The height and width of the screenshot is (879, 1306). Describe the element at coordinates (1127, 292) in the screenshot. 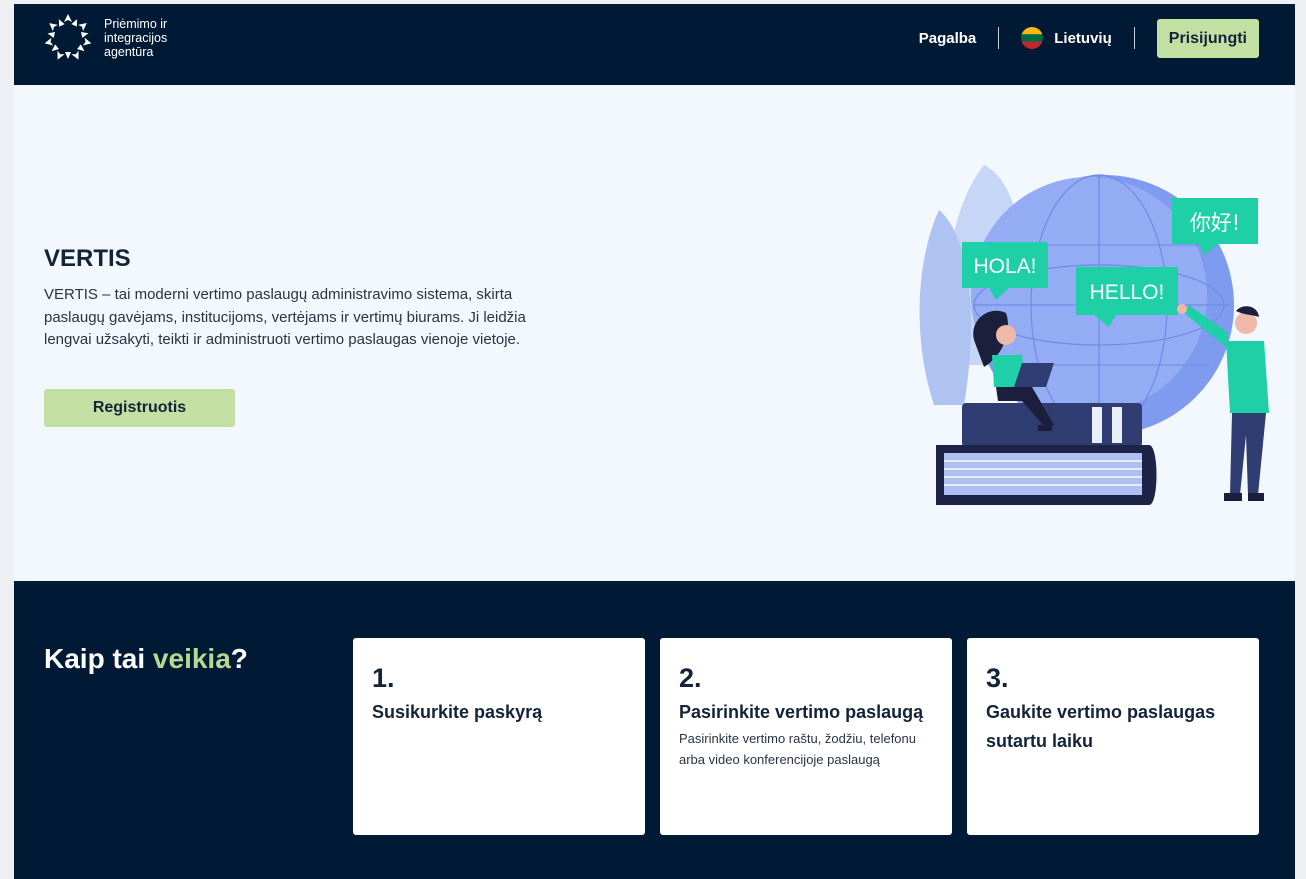

I see `svg-text: HELLO!` at that location.